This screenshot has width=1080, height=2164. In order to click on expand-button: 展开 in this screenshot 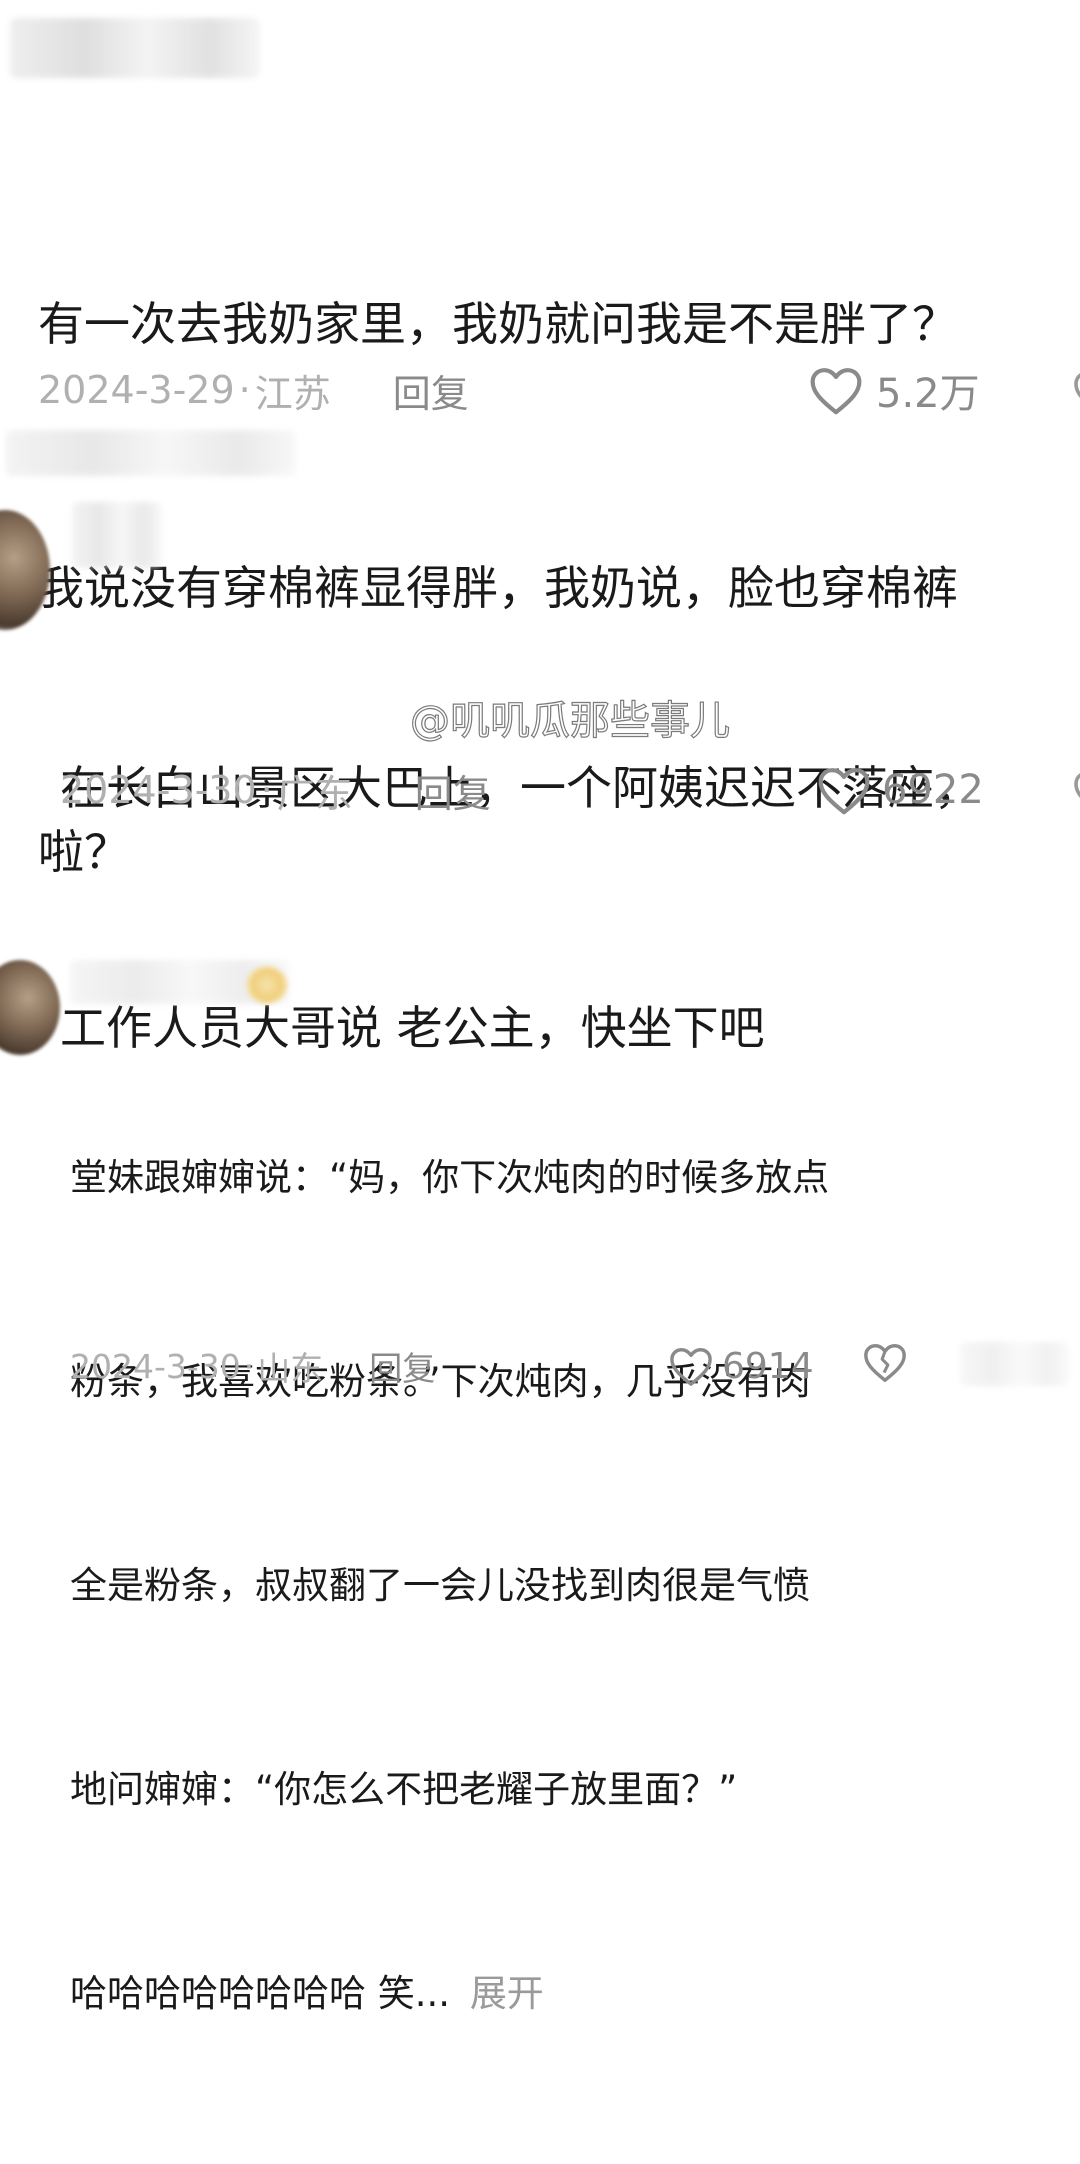, I will do `click(507, 1993)`.